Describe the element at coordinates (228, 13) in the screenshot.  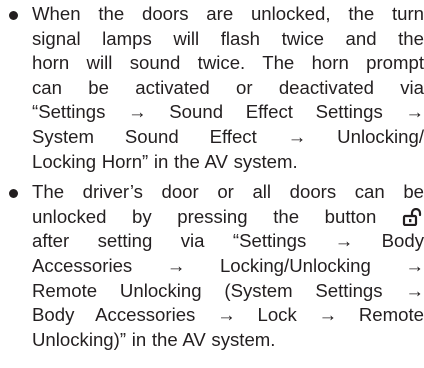
I see `text-line: When the doors are unlocked, the turn` at that location.